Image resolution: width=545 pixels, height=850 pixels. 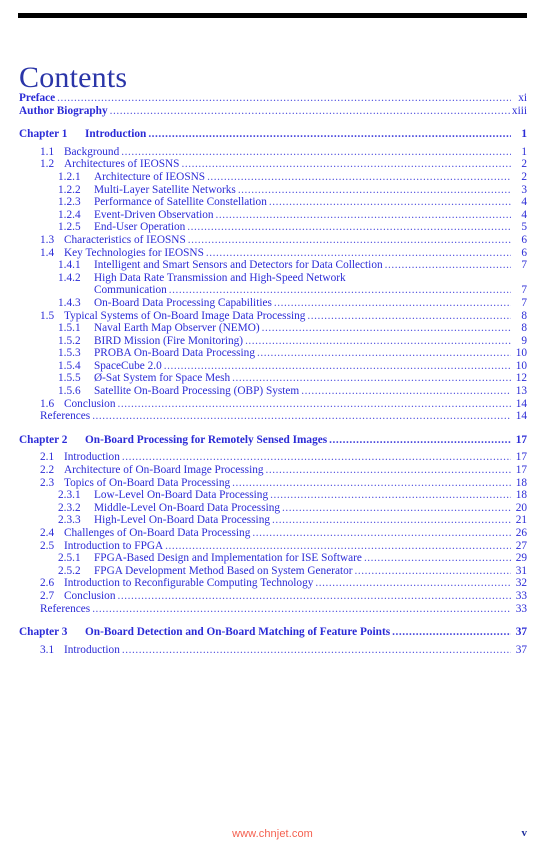 I want to click on toc-subsection-entry-label: Event-Driven Observation, so click(x=154, y=214).